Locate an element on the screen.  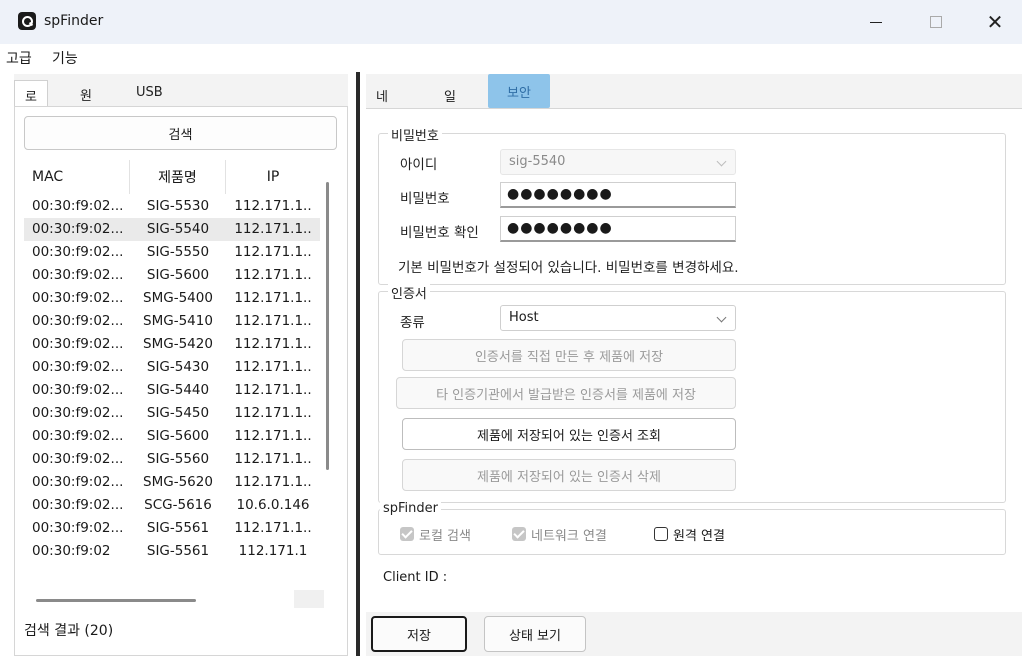
status-view-button: 상태 보기 is located at coordinates (535, 634).